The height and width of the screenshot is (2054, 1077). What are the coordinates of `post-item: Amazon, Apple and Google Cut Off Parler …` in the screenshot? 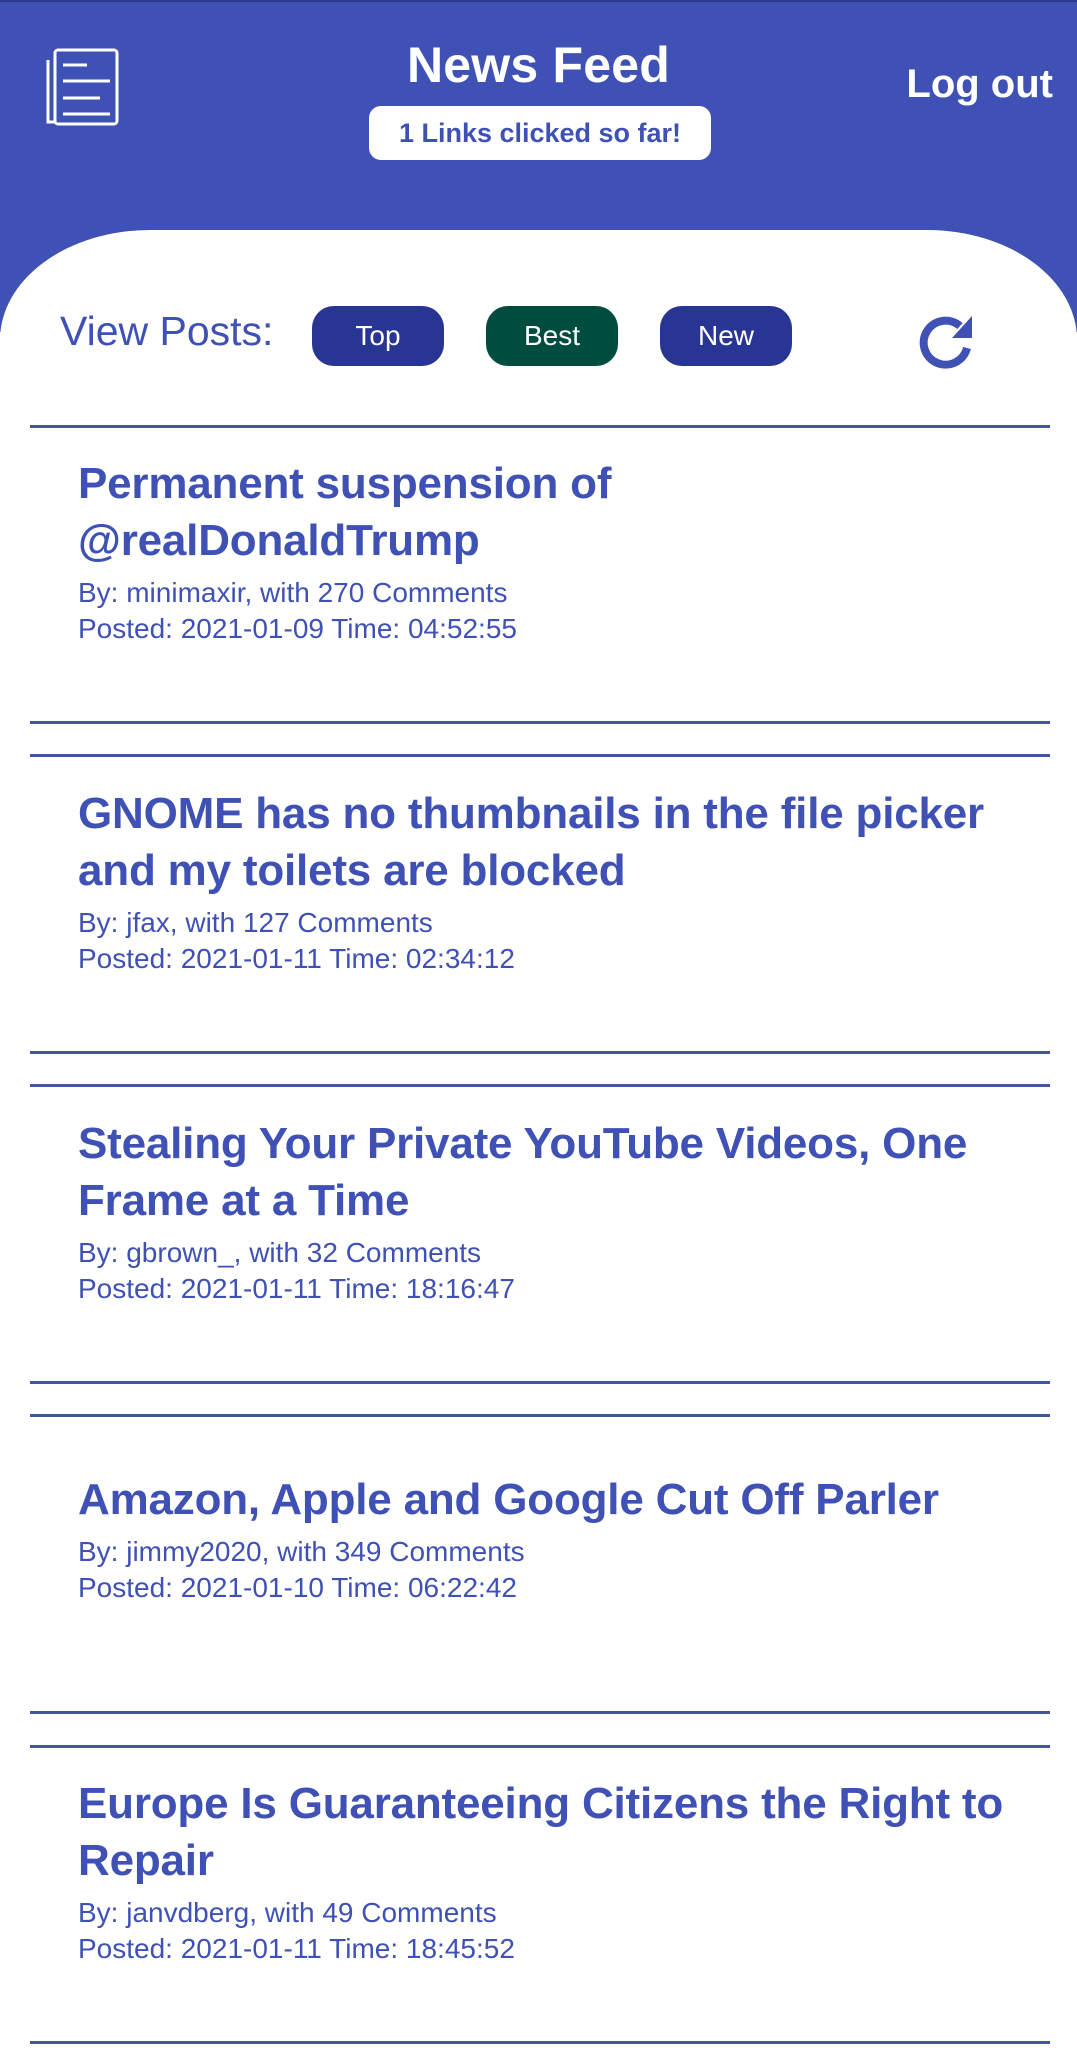 It's located at (540, 1538).